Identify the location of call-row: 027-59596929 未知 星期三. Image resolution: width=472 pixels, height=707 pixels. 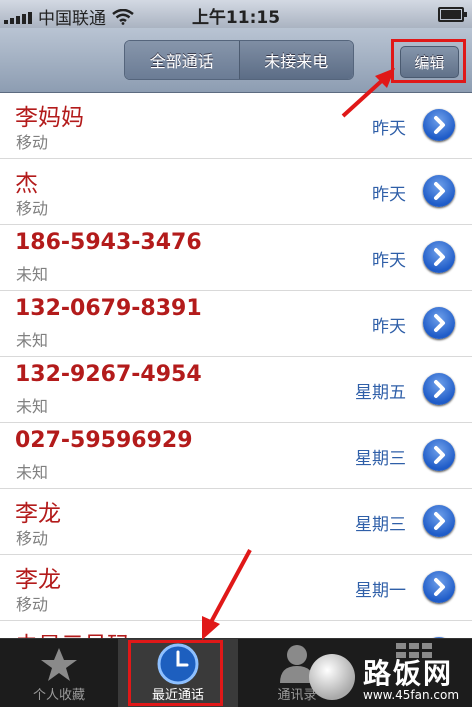
(236, 456).